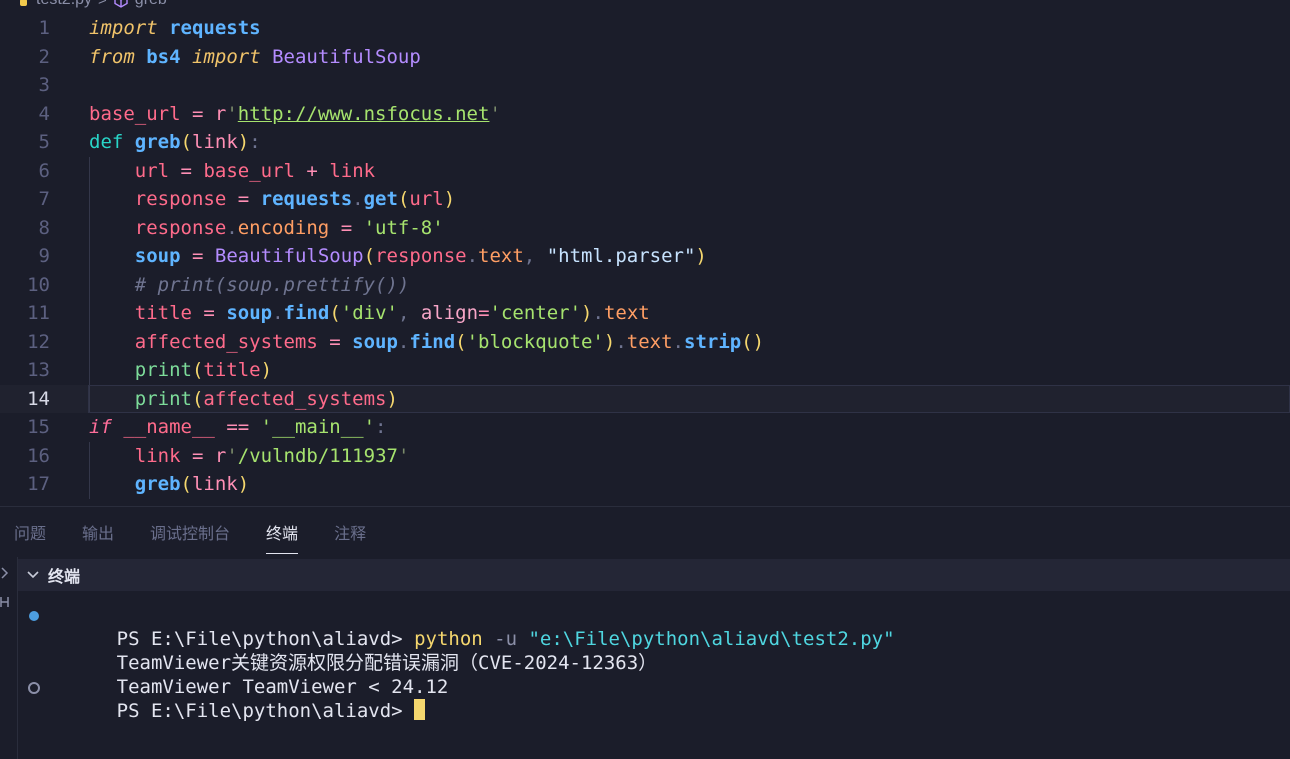  What do you see at coordinates (243, 484) in the screenshot?
I see `code-token: )` at bounding box center [243, 484].